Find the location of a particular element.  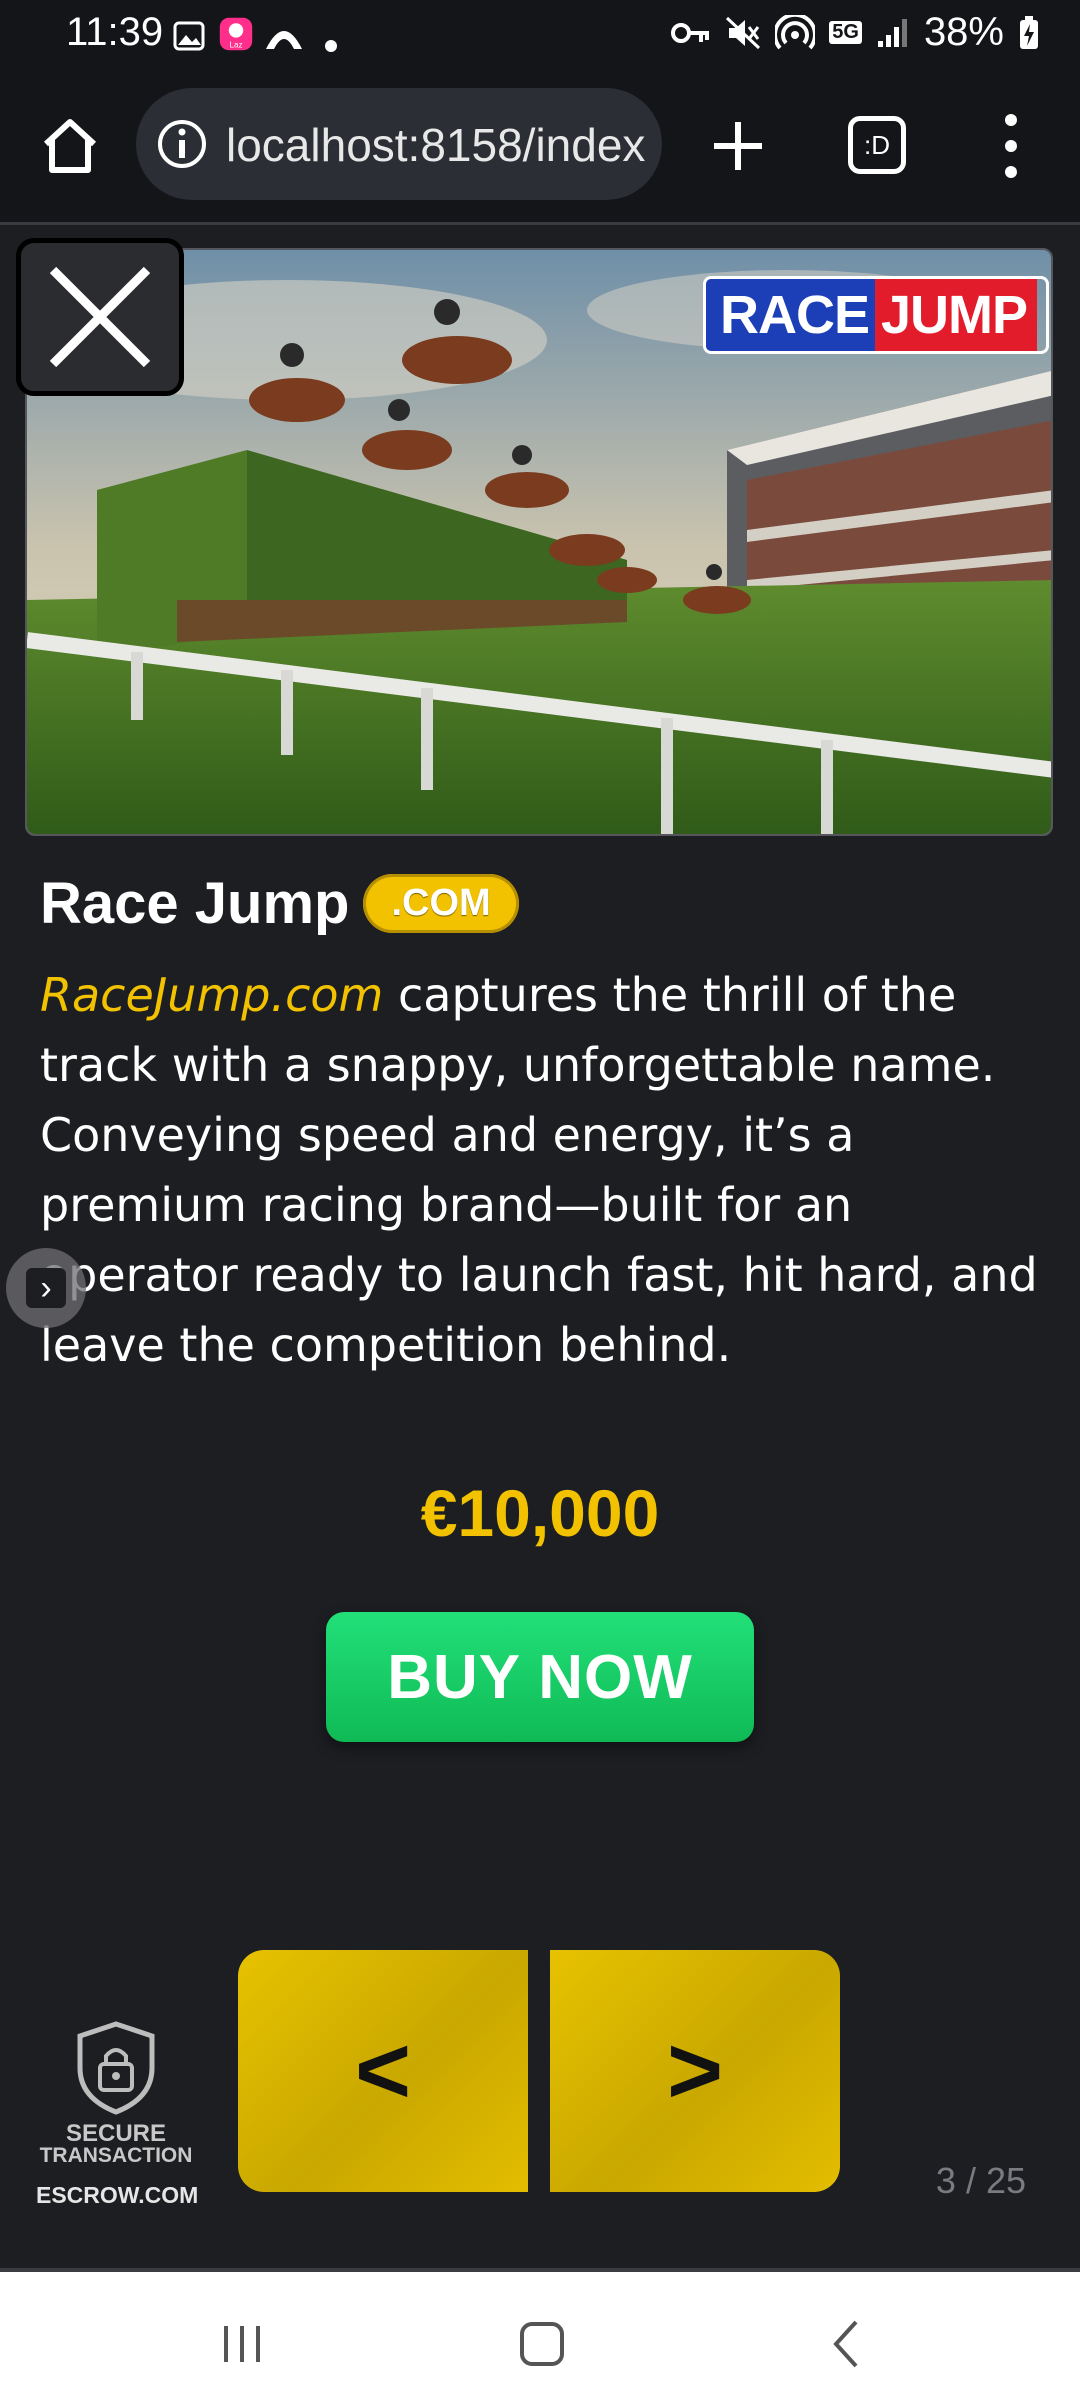

escrow-line2: TRANSACTION is located at coordinates (116, 2155).